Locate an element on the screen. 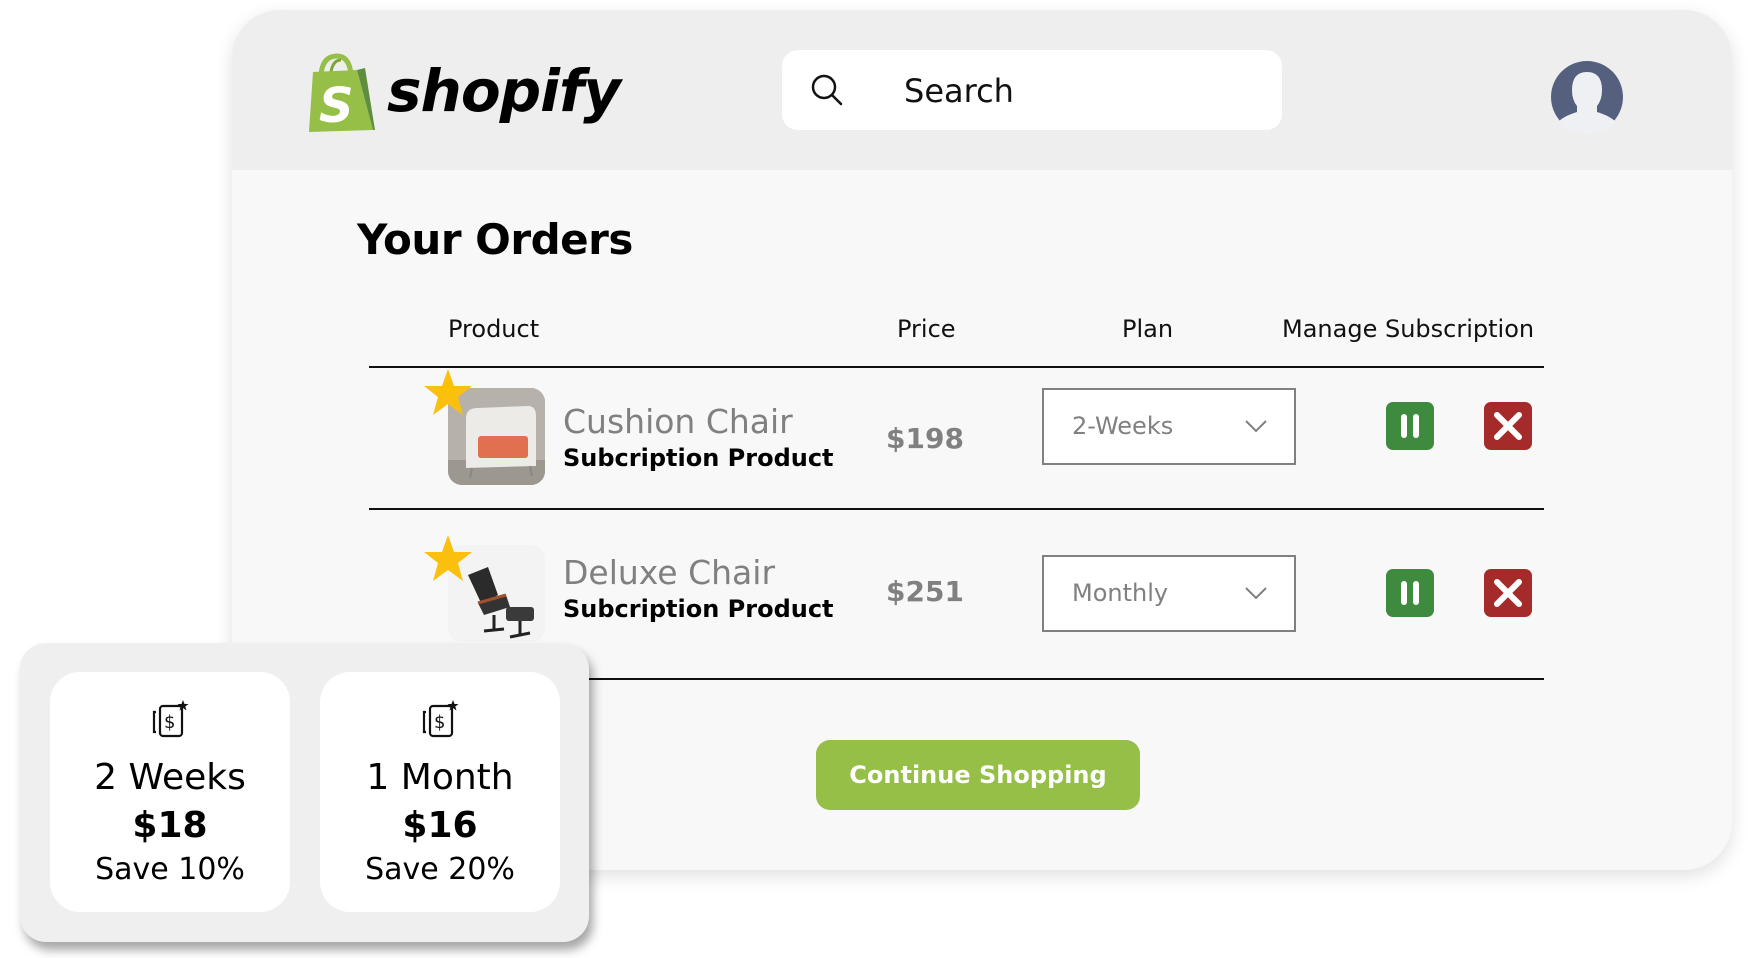 The width and height of the screenshot is (1748, 958). plan-select: 2-Weeks is located at coordinates (1169, 426).